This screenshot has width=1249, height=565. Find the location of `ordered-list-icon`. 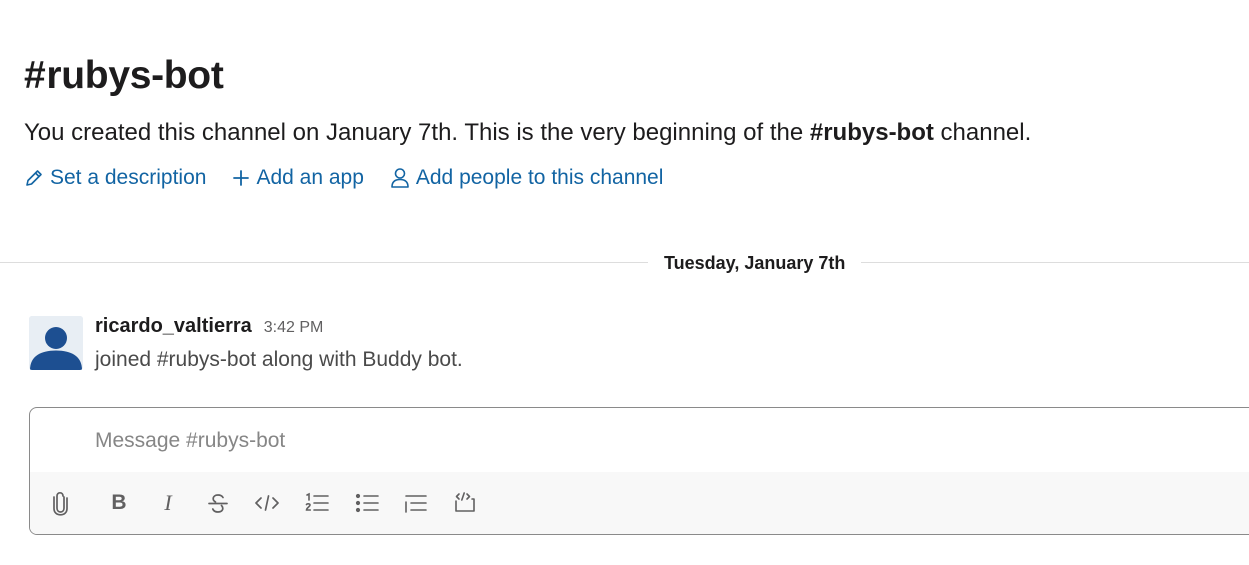

ordered-list-icon is located at coordinates (317, 503).